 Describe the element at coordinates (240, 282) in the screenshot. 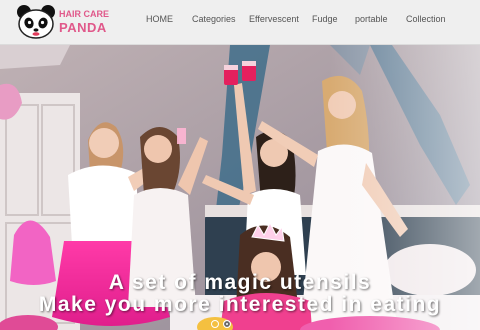

I see `hero-caption-line1: A set of magic utensils` at that location.